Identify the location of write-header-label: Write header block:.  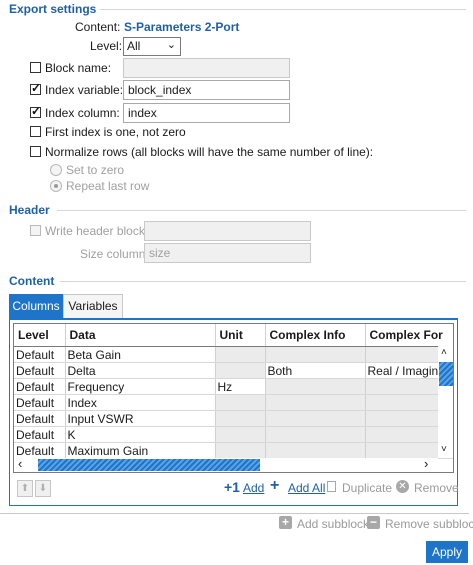
(97, 231).